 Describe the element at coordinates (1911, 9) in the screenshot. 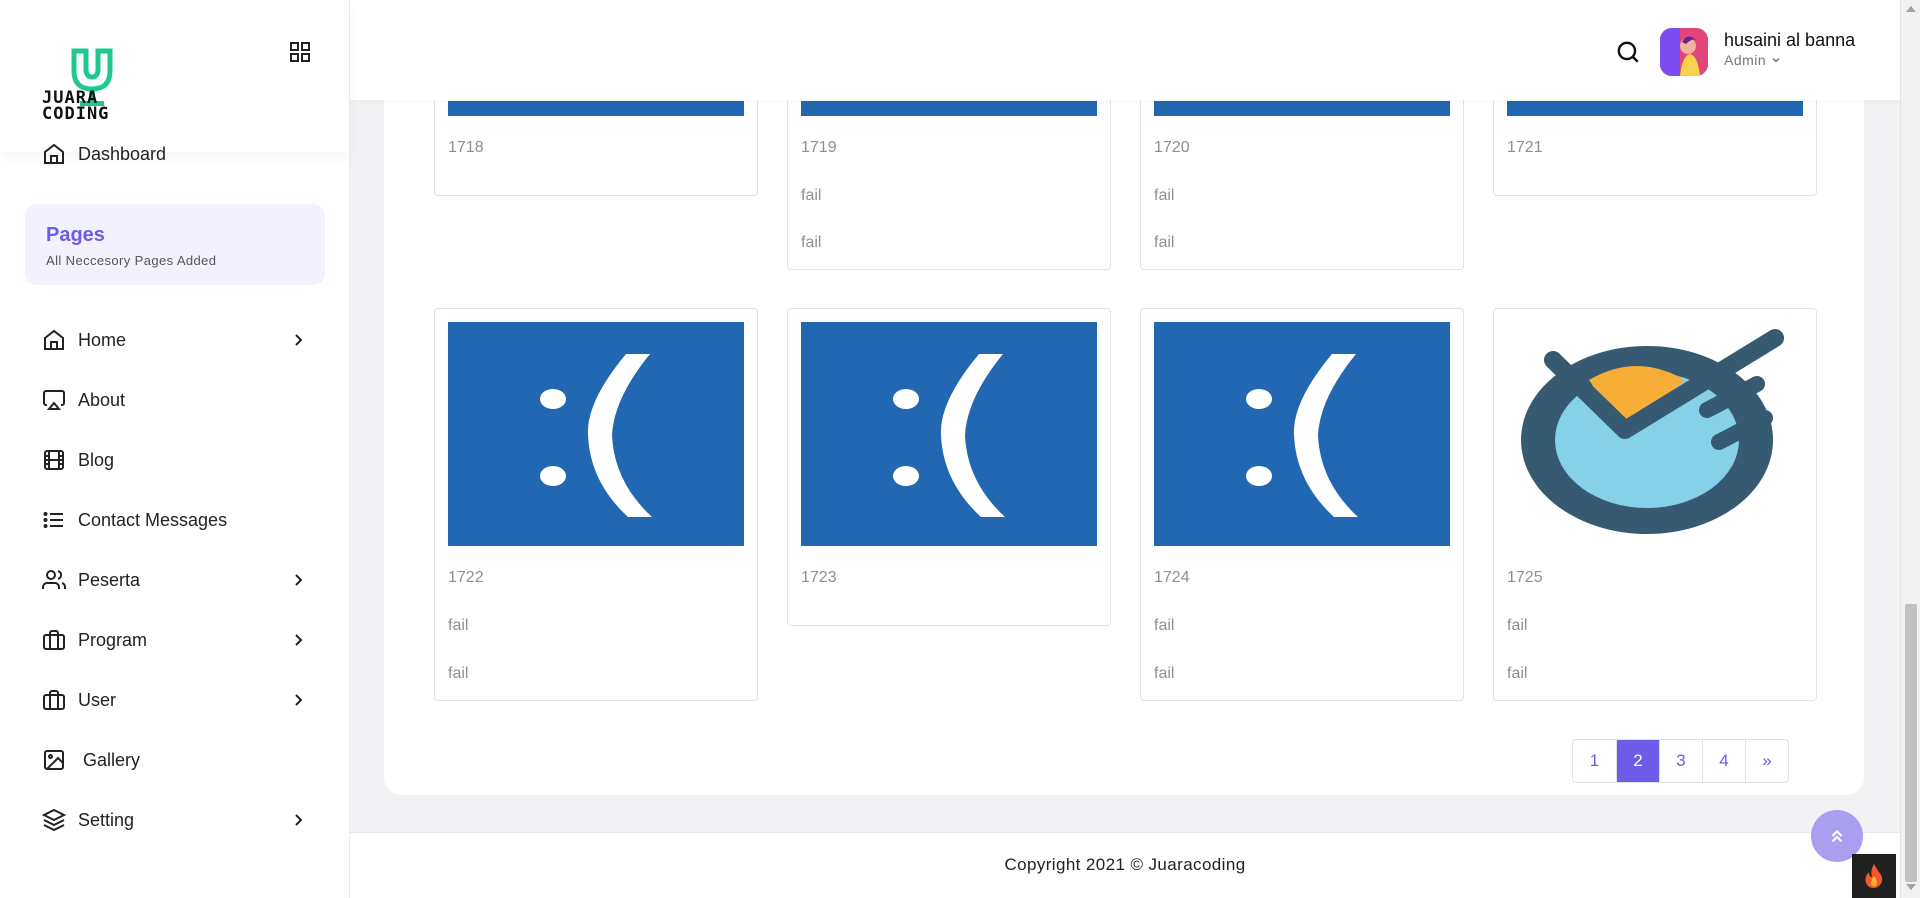

I see `scroll-up-arrow` at that location.